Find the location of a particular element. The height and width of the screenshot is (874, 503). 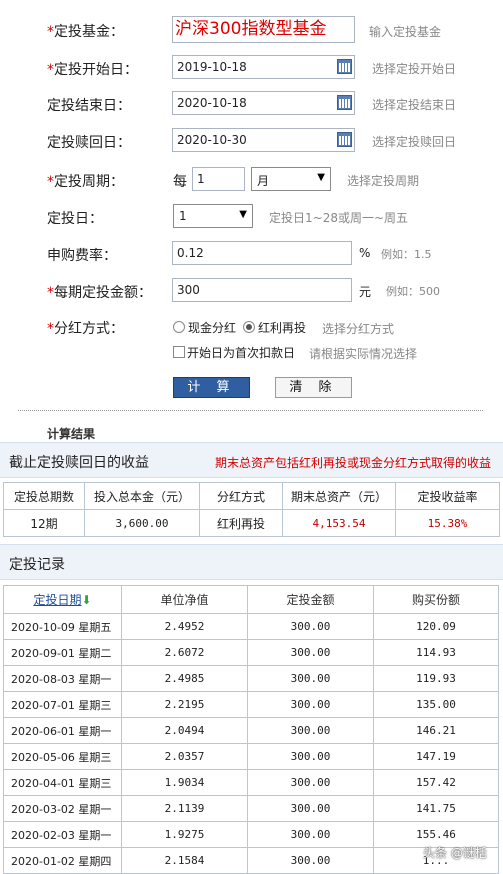

record-date: 2020-02-03 星期一 is located at coordinates (62, 834).